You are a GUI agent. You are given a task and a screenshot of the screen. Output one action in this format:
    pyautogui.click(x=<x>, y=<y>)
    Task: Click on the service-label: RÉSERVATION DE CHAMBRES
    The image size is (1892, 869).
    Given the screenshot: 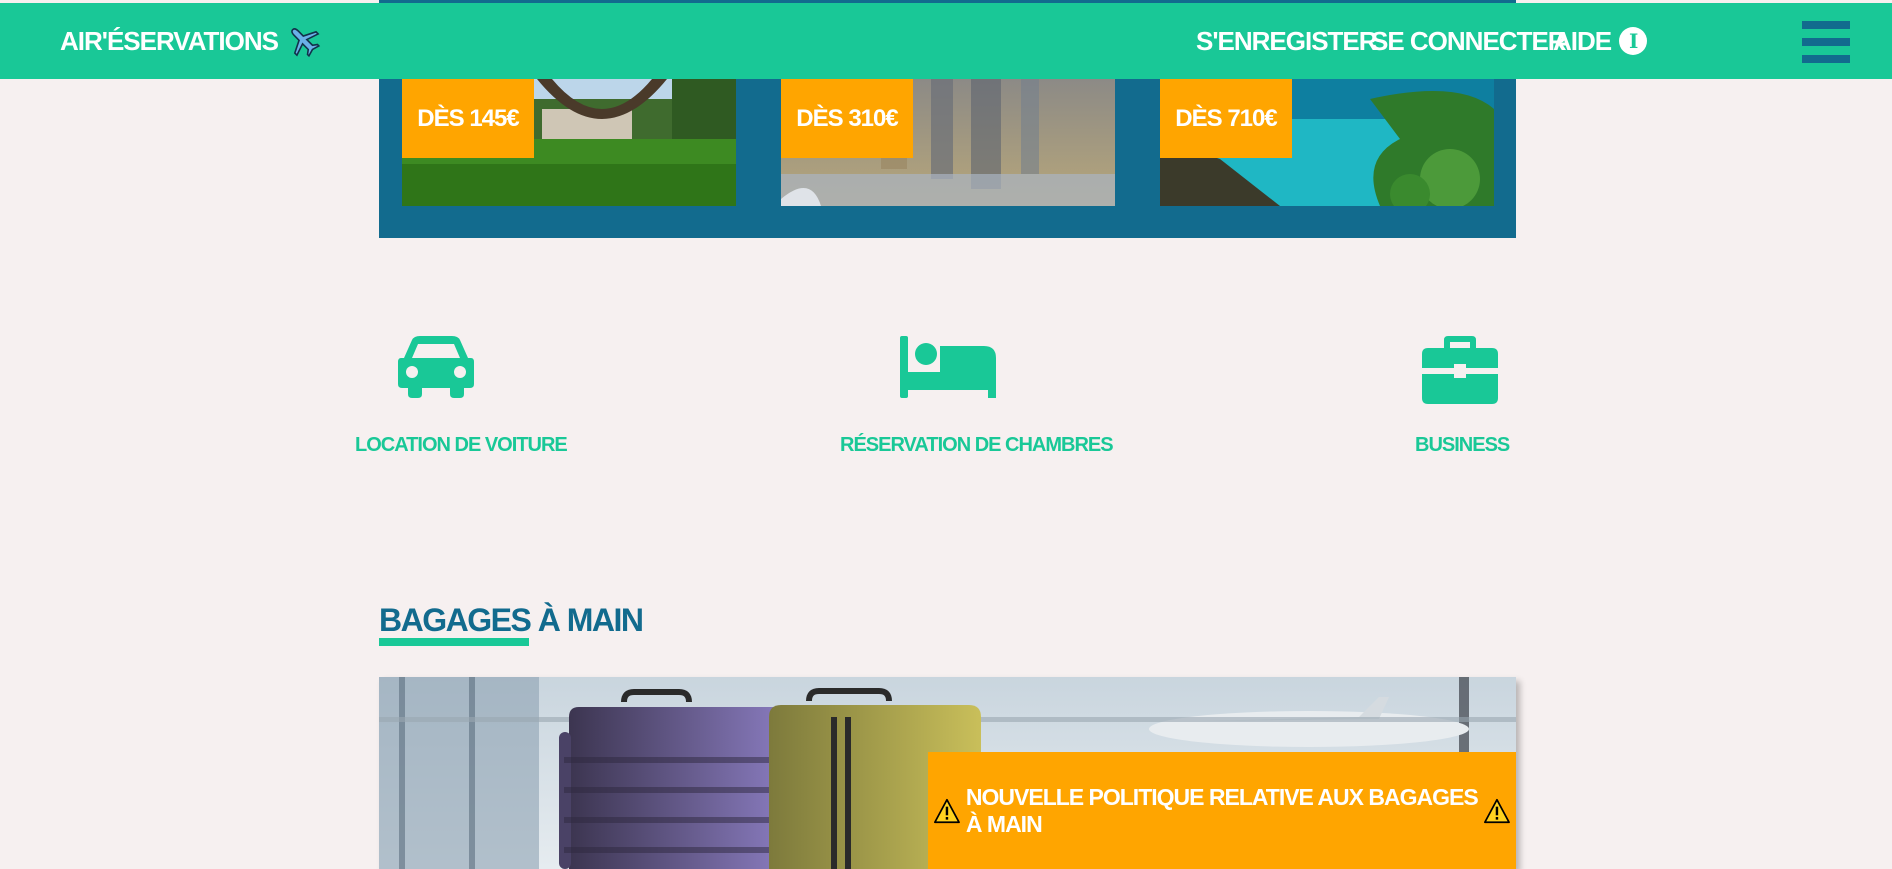 What is the action you would take?
    pyautogui.click(x=977, y=445)
    